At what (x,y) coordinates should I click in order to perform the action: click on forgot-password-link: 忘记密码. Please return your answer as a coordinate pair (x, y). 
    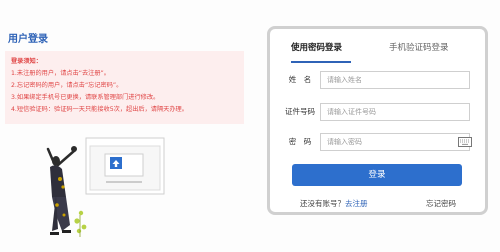
    Looking at the image, I should click on (441, 203).